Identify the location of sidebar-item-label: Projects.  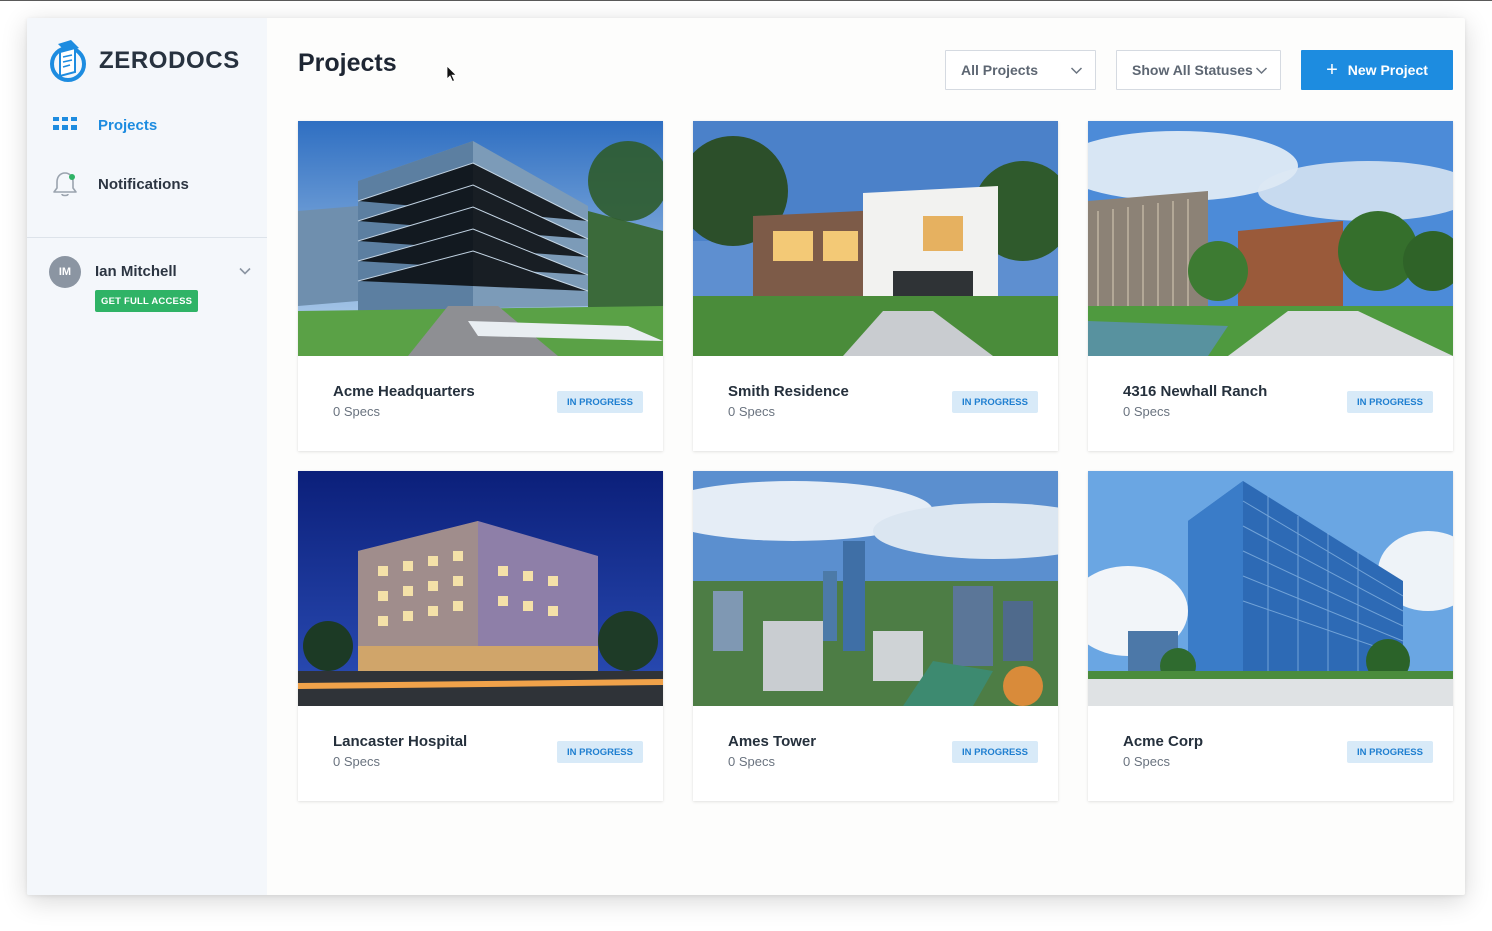
(128, 125).